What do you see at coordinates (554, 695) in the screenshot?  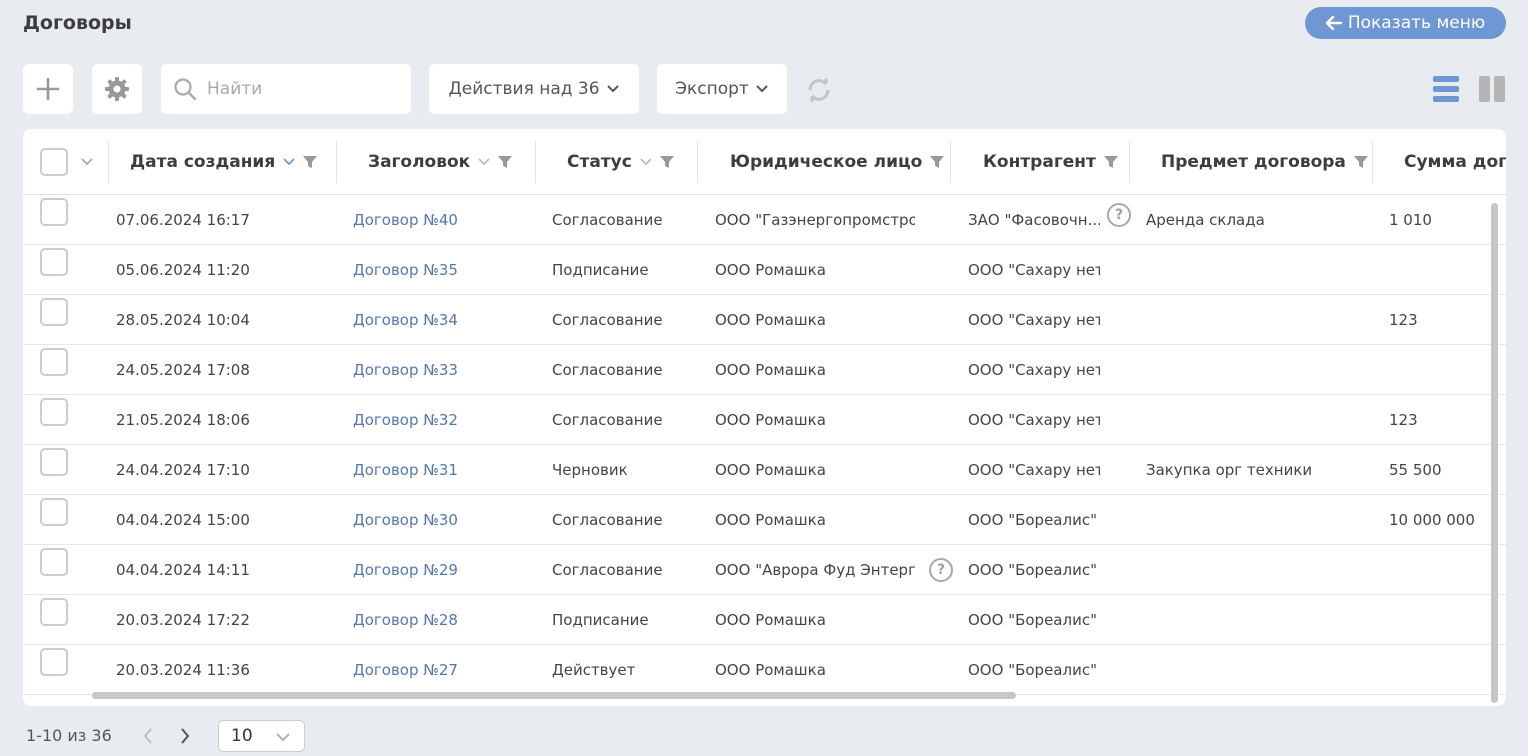 I see `horizontal-scrollbar` at bounding box center [554, 695].